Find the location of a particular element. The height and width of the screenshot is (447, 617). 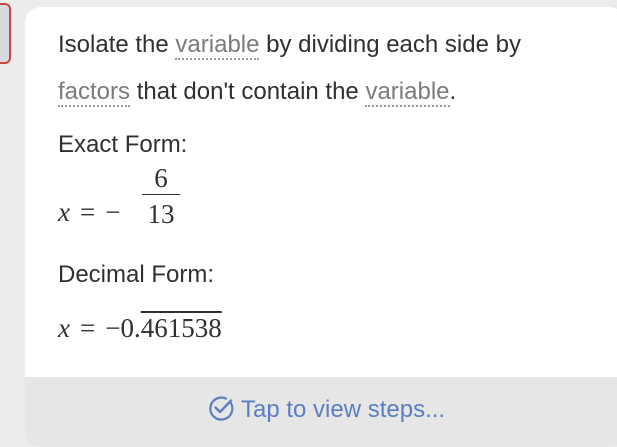

fraction: 6 13 is located at coordinates (161, 195).